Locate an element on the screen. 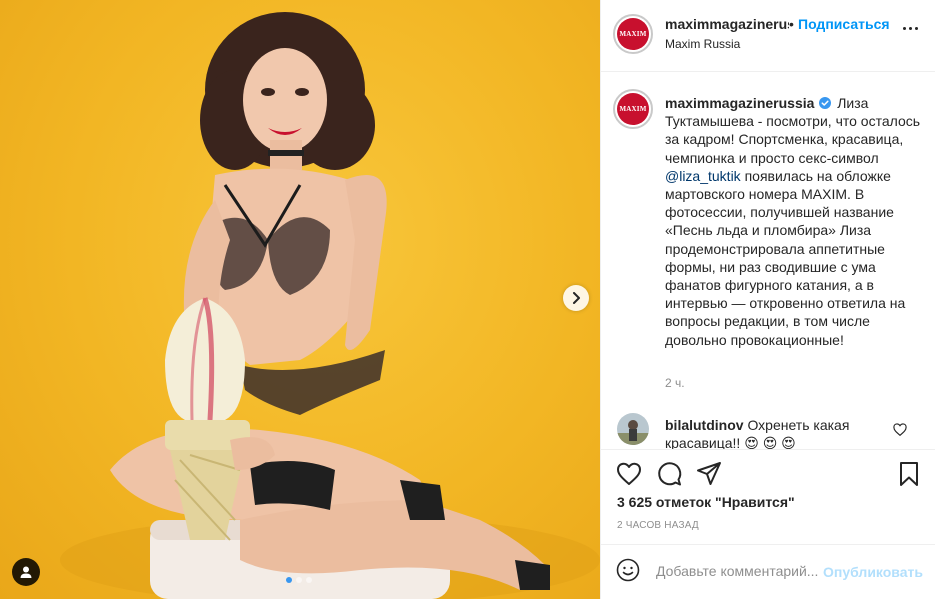 The width and height of the screenshot is (935, 599). comment-avatar is located at coordinates (633, 429).